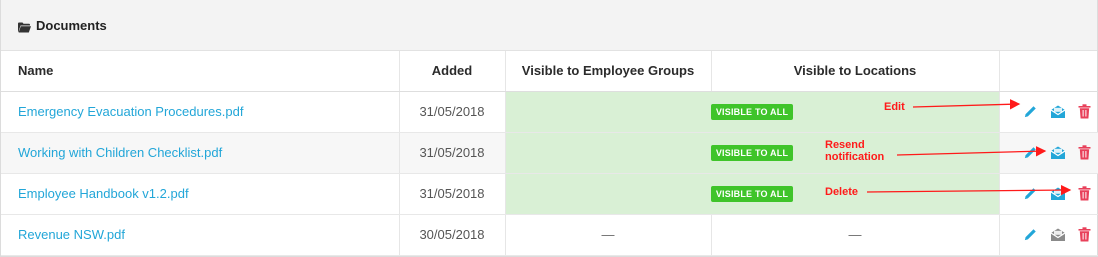 Image resolution: width=1098 pixels, height=257 pixels. Describe the element at coordinates (200, 71) in the screenshot. I see `column-header-name: Name` at that location.